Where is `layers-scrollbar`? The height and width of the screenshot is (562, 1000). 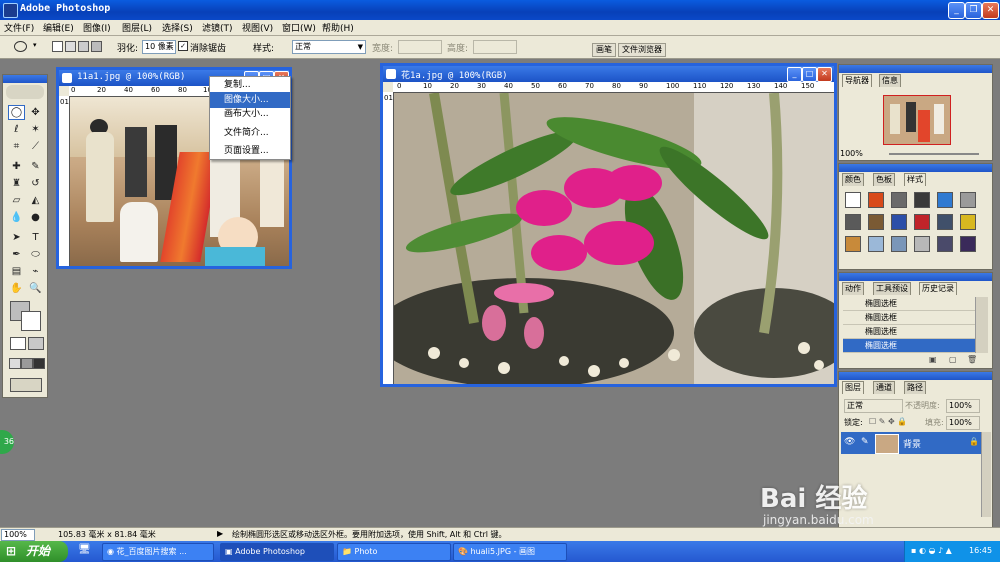 layers-scrollbar is located at coordinates (986, 474).